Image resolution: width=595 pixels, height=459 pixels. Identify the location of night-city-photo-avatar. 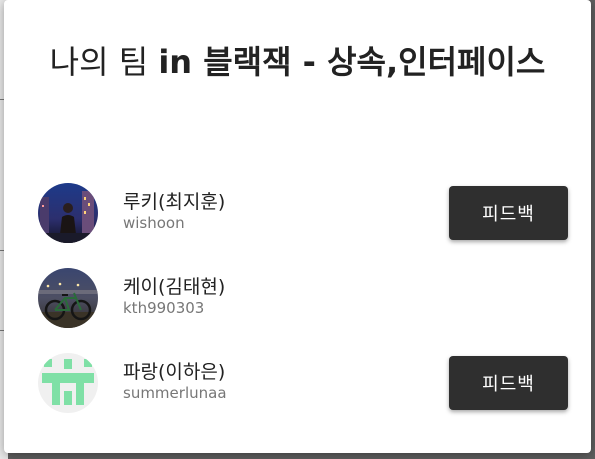
(68, 213).